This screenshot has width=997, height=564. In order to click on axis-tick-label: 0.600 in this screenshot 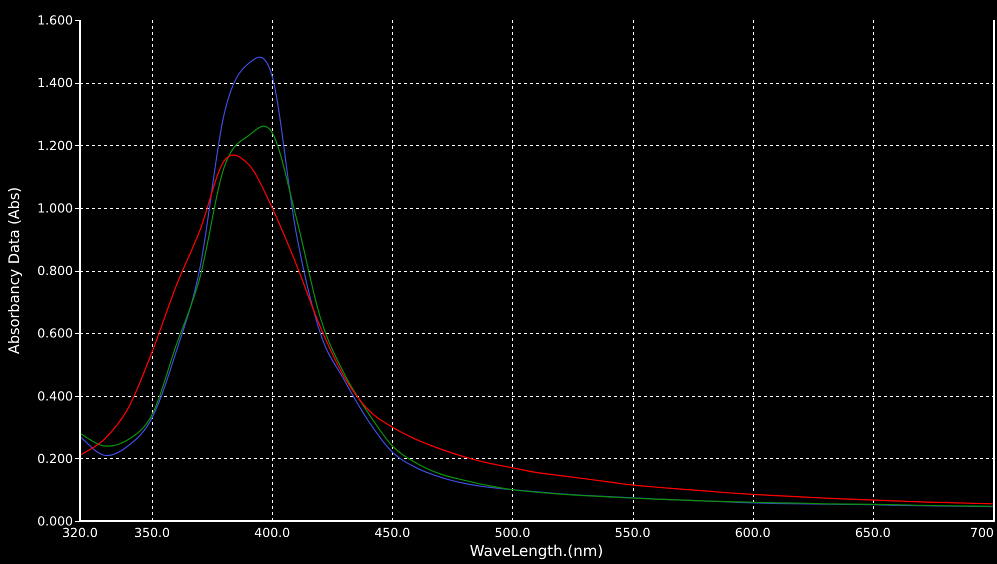, I will do `click(55, 333)`.